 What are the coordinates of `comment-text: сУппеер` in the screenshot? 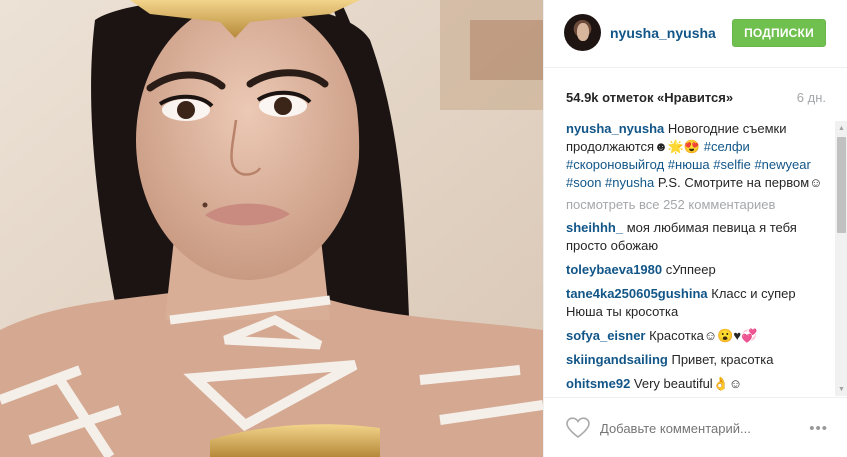 It's located at (689, 269).